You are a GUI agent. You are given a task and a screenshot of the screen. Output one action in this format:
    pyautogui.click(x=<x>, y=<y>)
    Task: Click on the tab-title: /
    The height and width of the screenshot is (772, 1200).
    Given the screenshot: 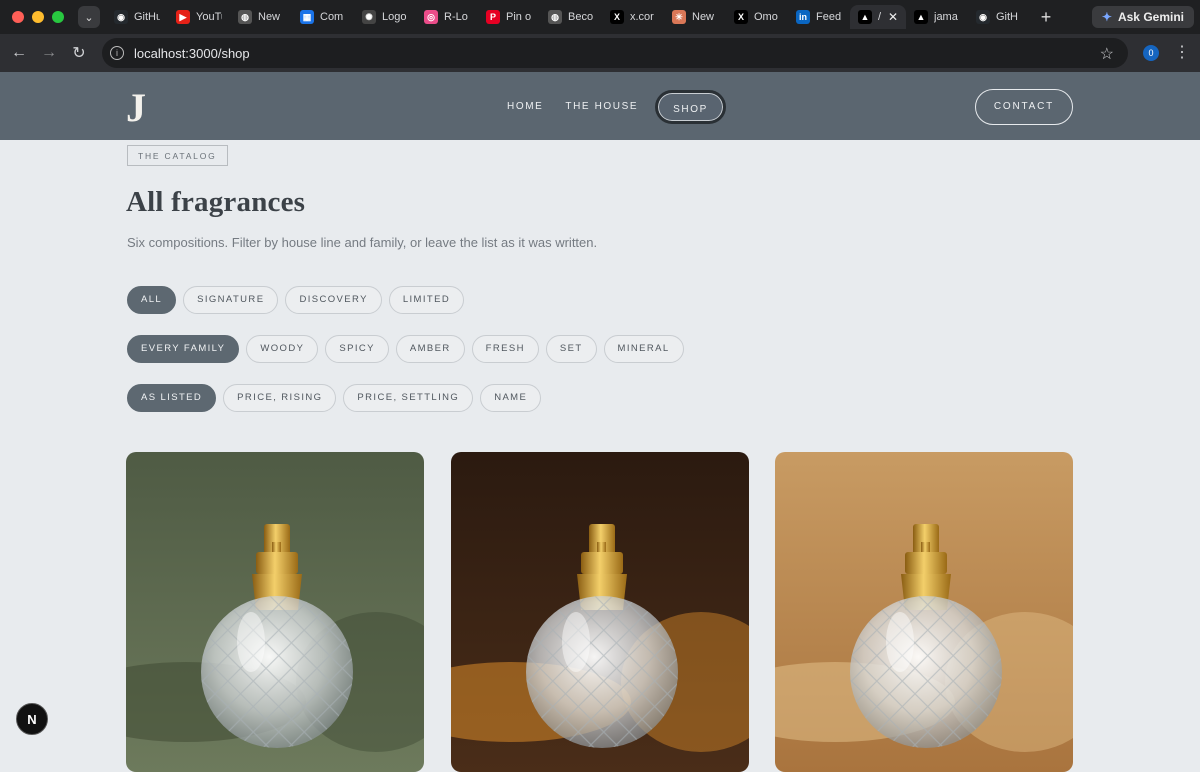 What is the action you would take?
    pyautogui.click(x=880, y=17)
    